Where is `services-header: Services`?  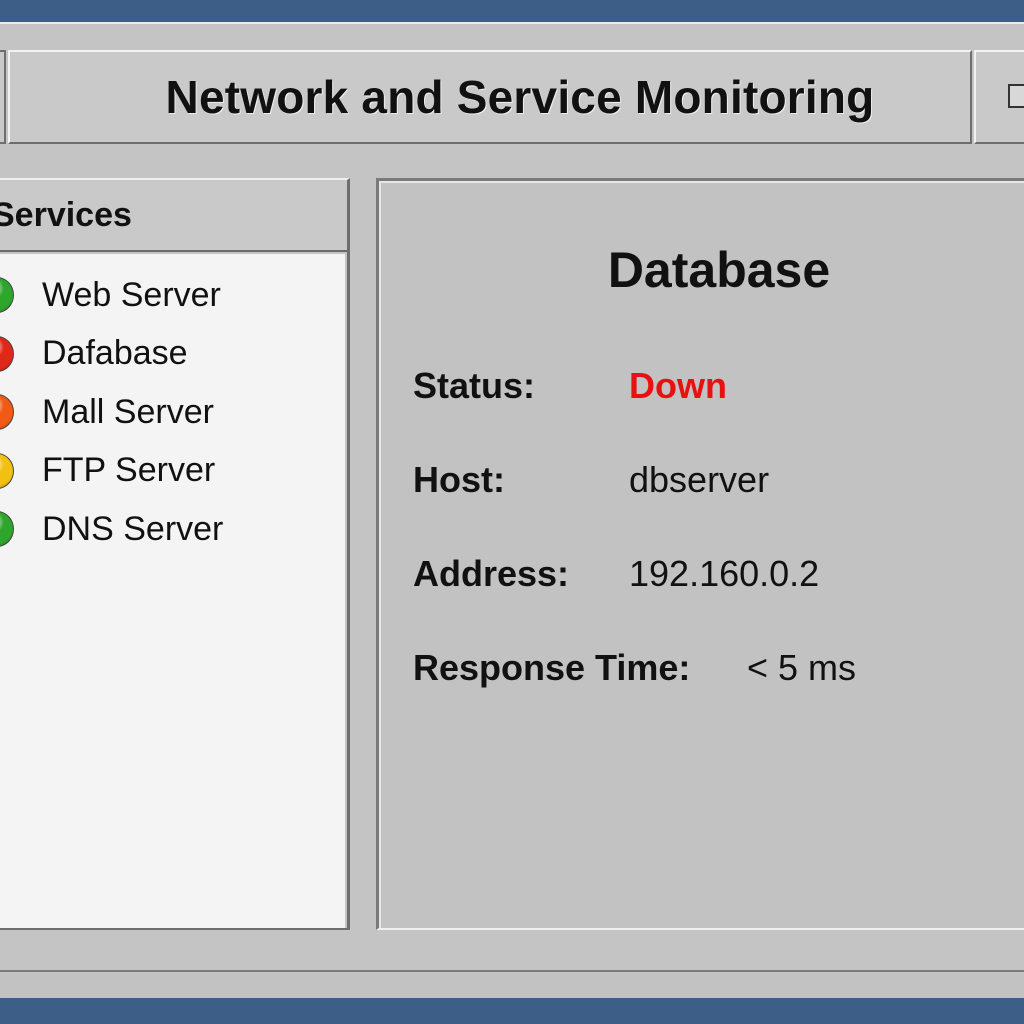
services-header: Services is located at coordinates (173, 216).